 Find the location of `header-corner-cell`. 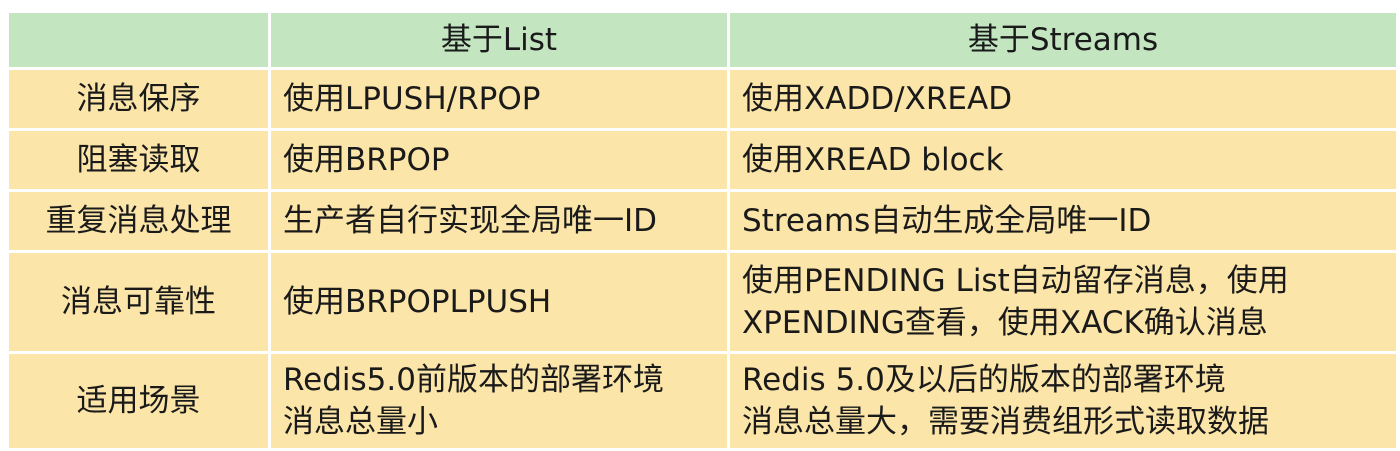

header-corner-cell is located at coordinates (138, 40).